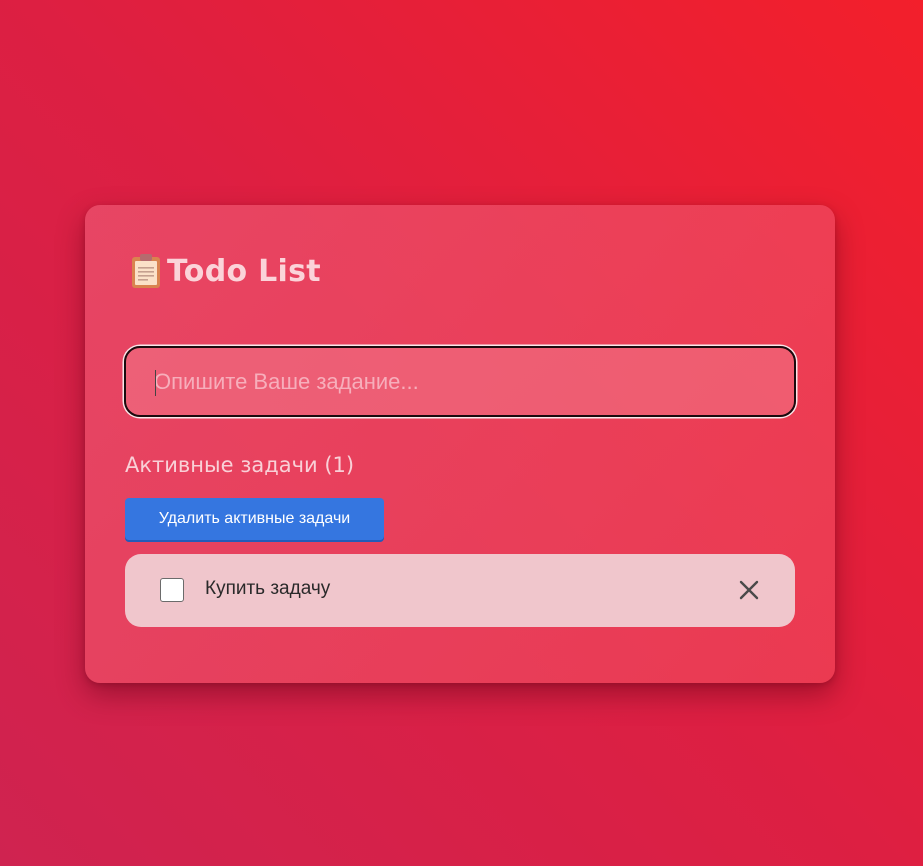 The width and height of the screenshot is (923, 866). I want to click on close-icon, so click(749, 590).